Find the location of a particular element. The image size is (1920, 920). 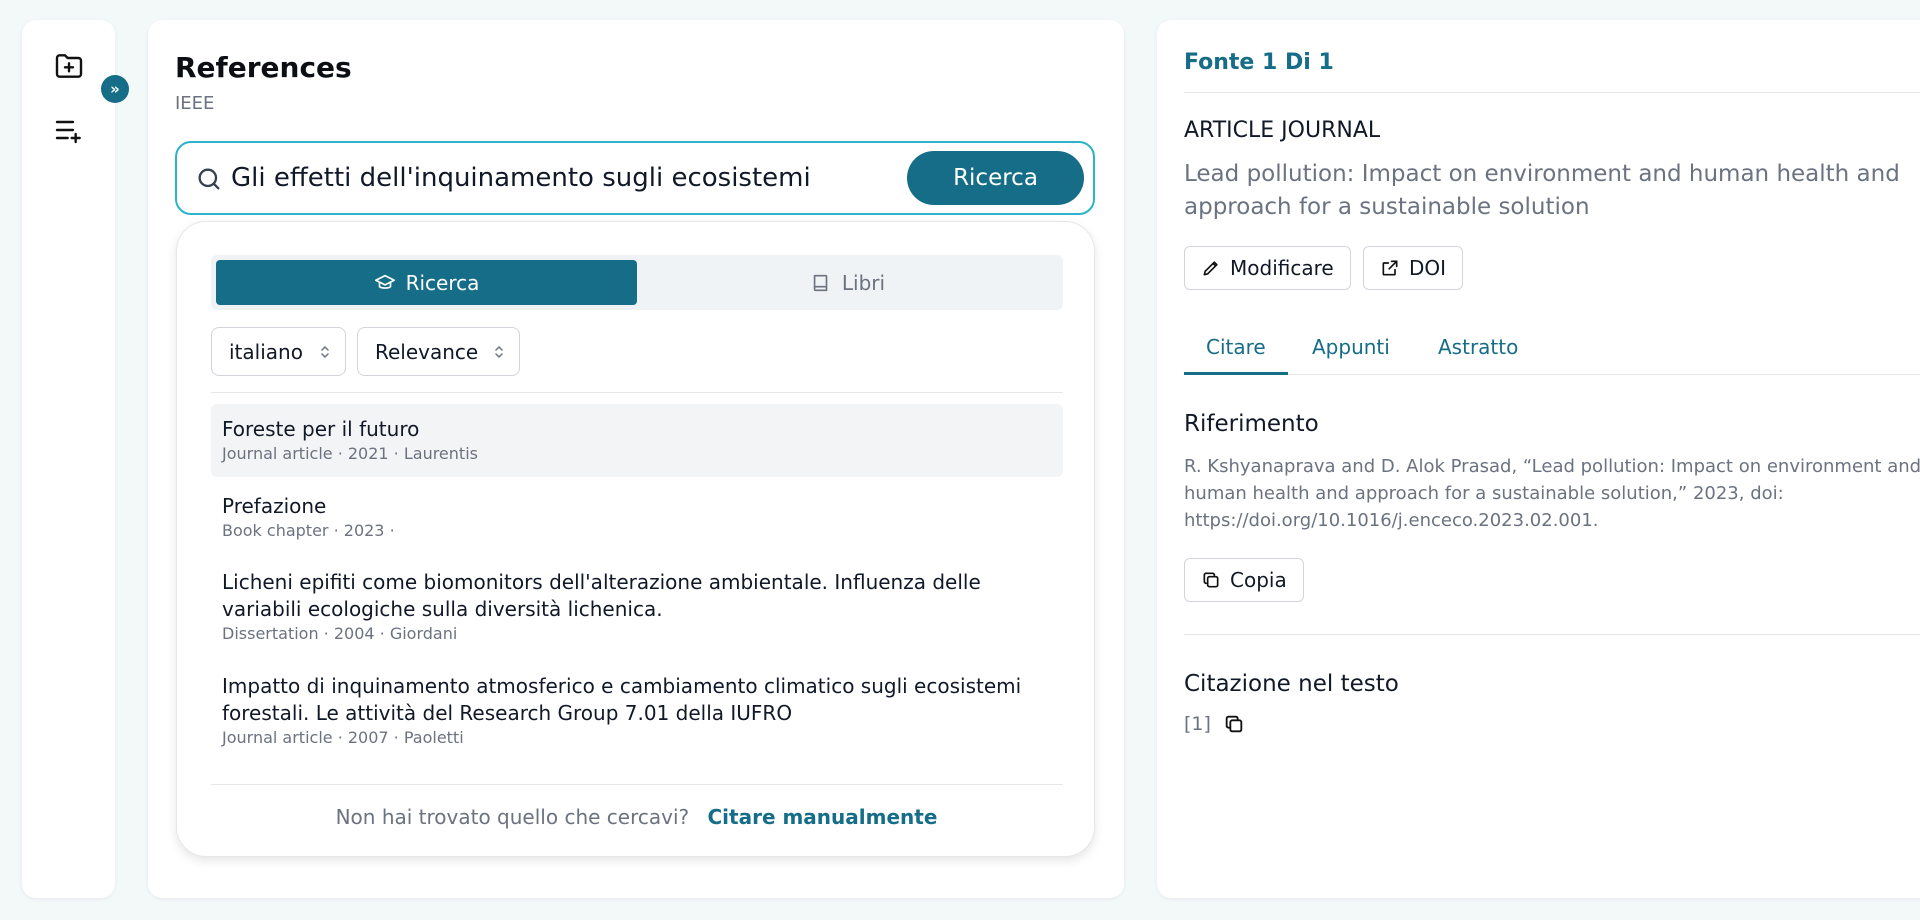

source-type: ARTICLE JOURNAL is located at coordinates (1282, 130).